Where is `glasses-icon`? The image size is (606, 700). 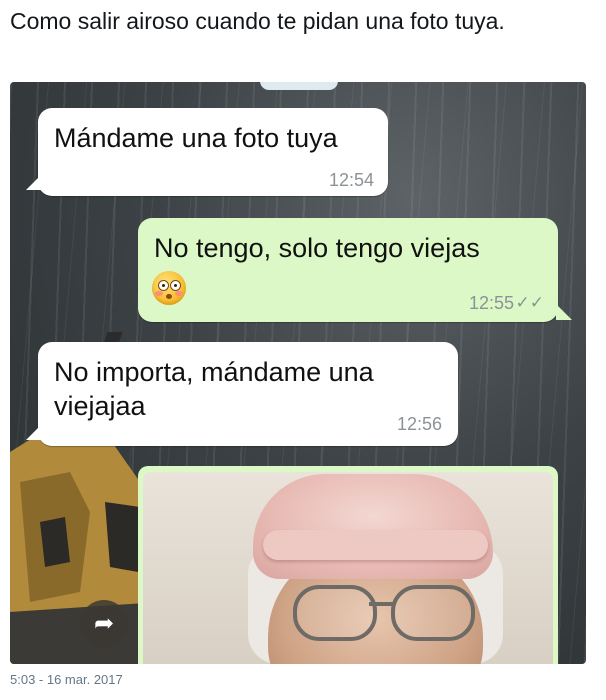
glasses-icon is located at coordinates (335, 613).